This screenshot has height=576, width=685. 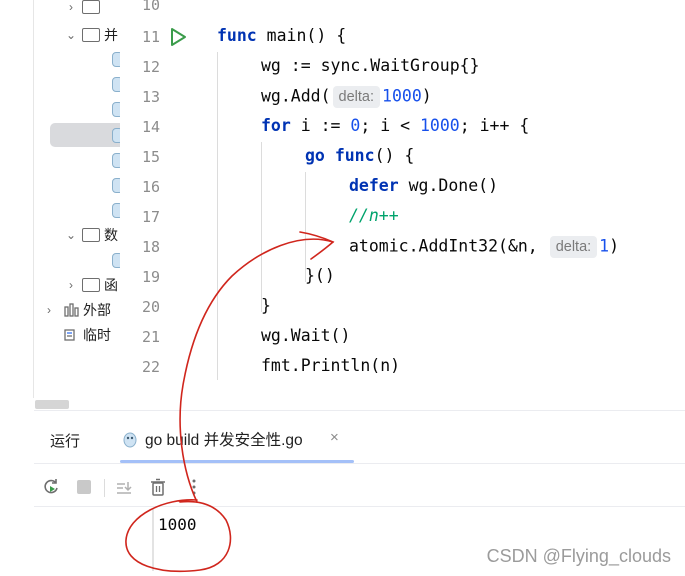 What do you see at coordinates (158, 487) in the screenshot?
I see `trash-icon` at bounding box center [158, 487].